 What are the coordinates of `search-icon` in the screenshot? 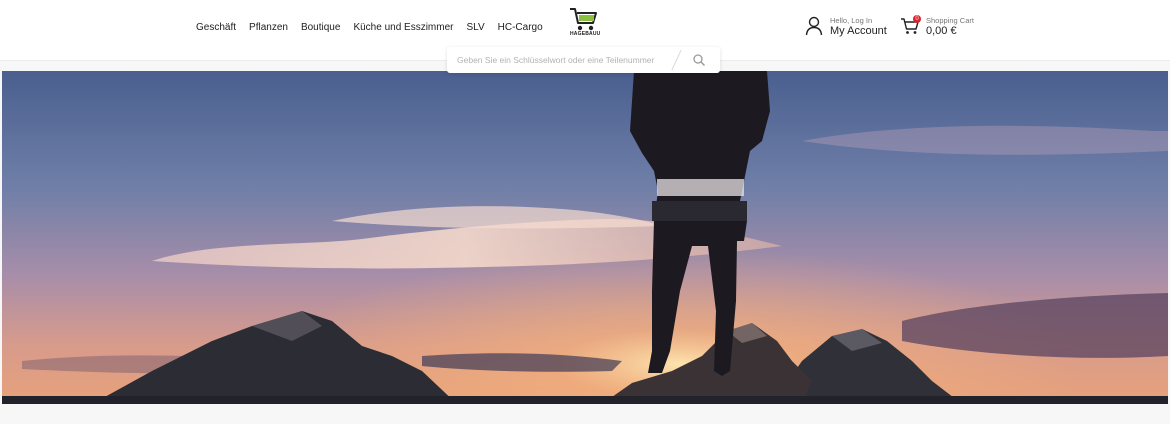 It's located at (699, 60).